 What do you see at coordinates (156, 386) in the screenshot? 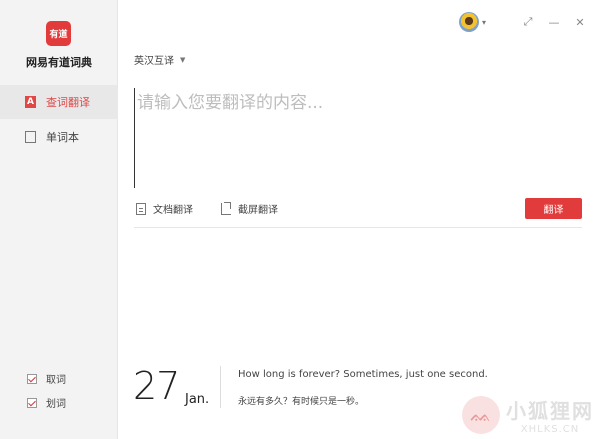
I see `date-day: 27` at bounding box center [156, 386].